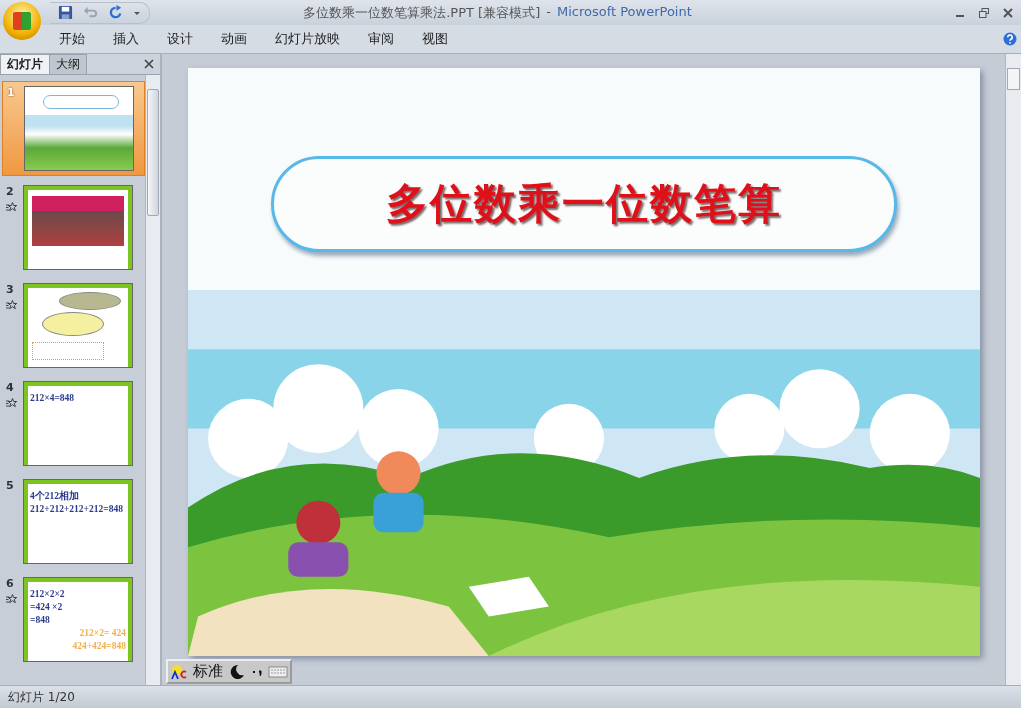 The image size is (1021, 708). Describe the element at coordinates (65, 12) in the screenshot. I see `save-icon` at that location.